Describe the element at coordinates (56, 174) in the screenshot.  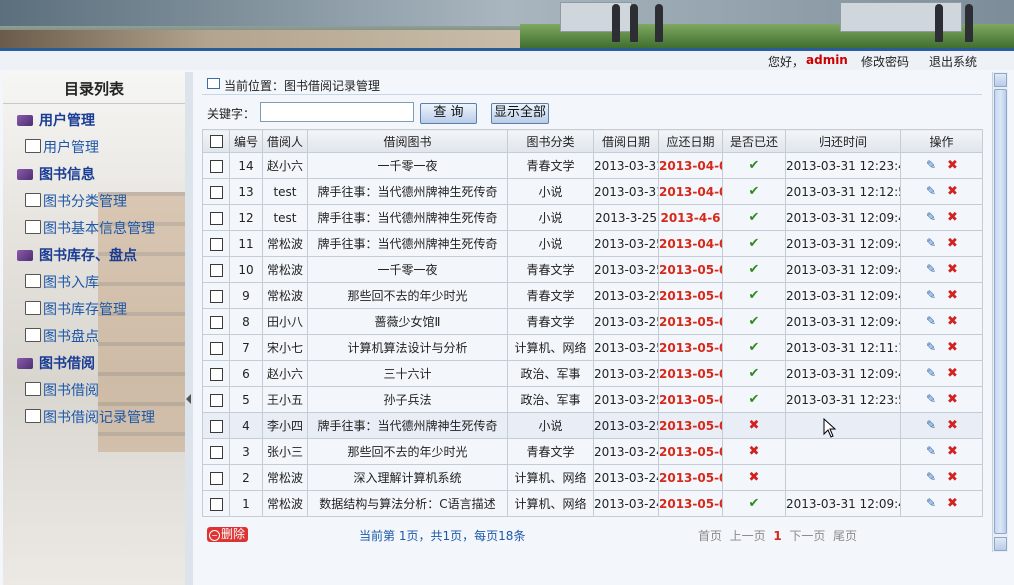
I see `sidebar-group-book-info: 图书信息` at that location.